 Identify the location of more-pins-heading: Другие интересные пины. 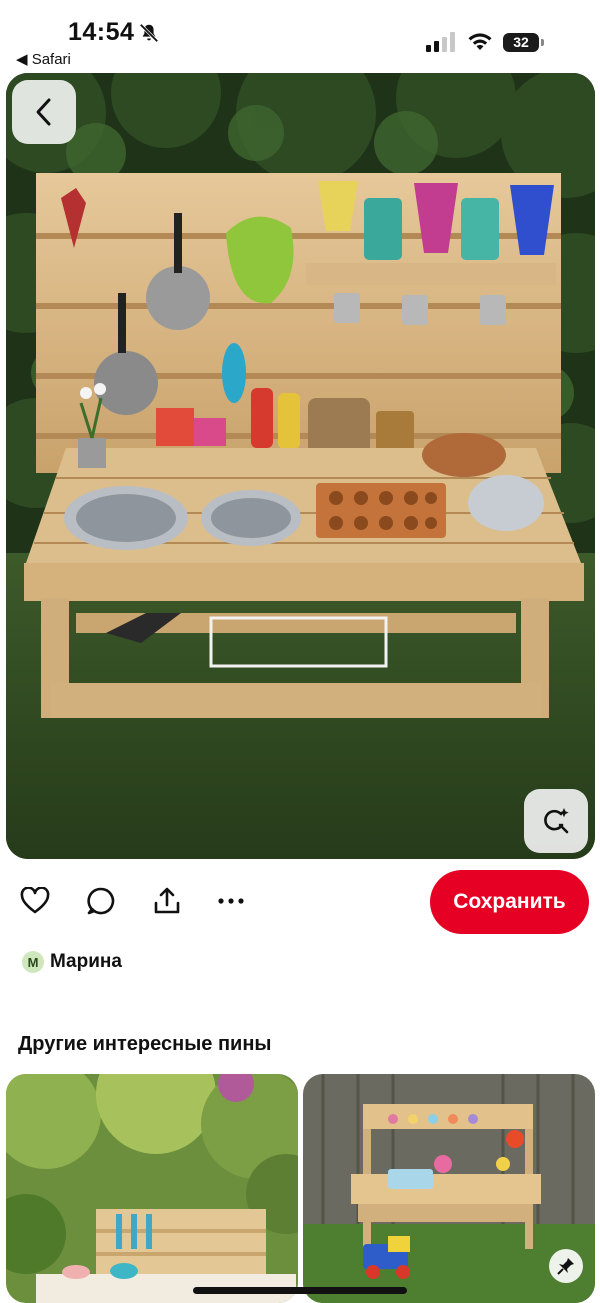
(145, 1044).